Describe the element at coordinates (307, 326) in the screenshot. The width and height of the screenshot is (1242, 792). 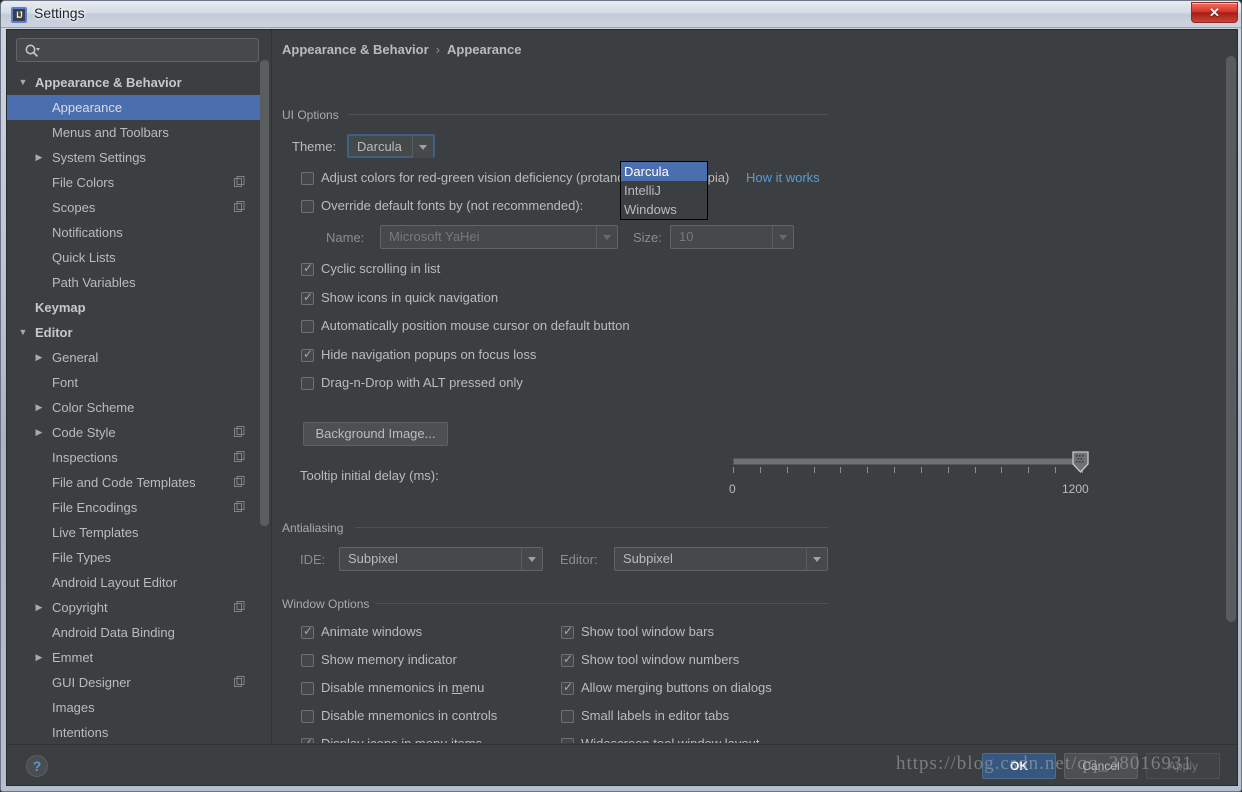
I see `automatically-position-mouse-cursor-on-default-button-checkbox` at that location.